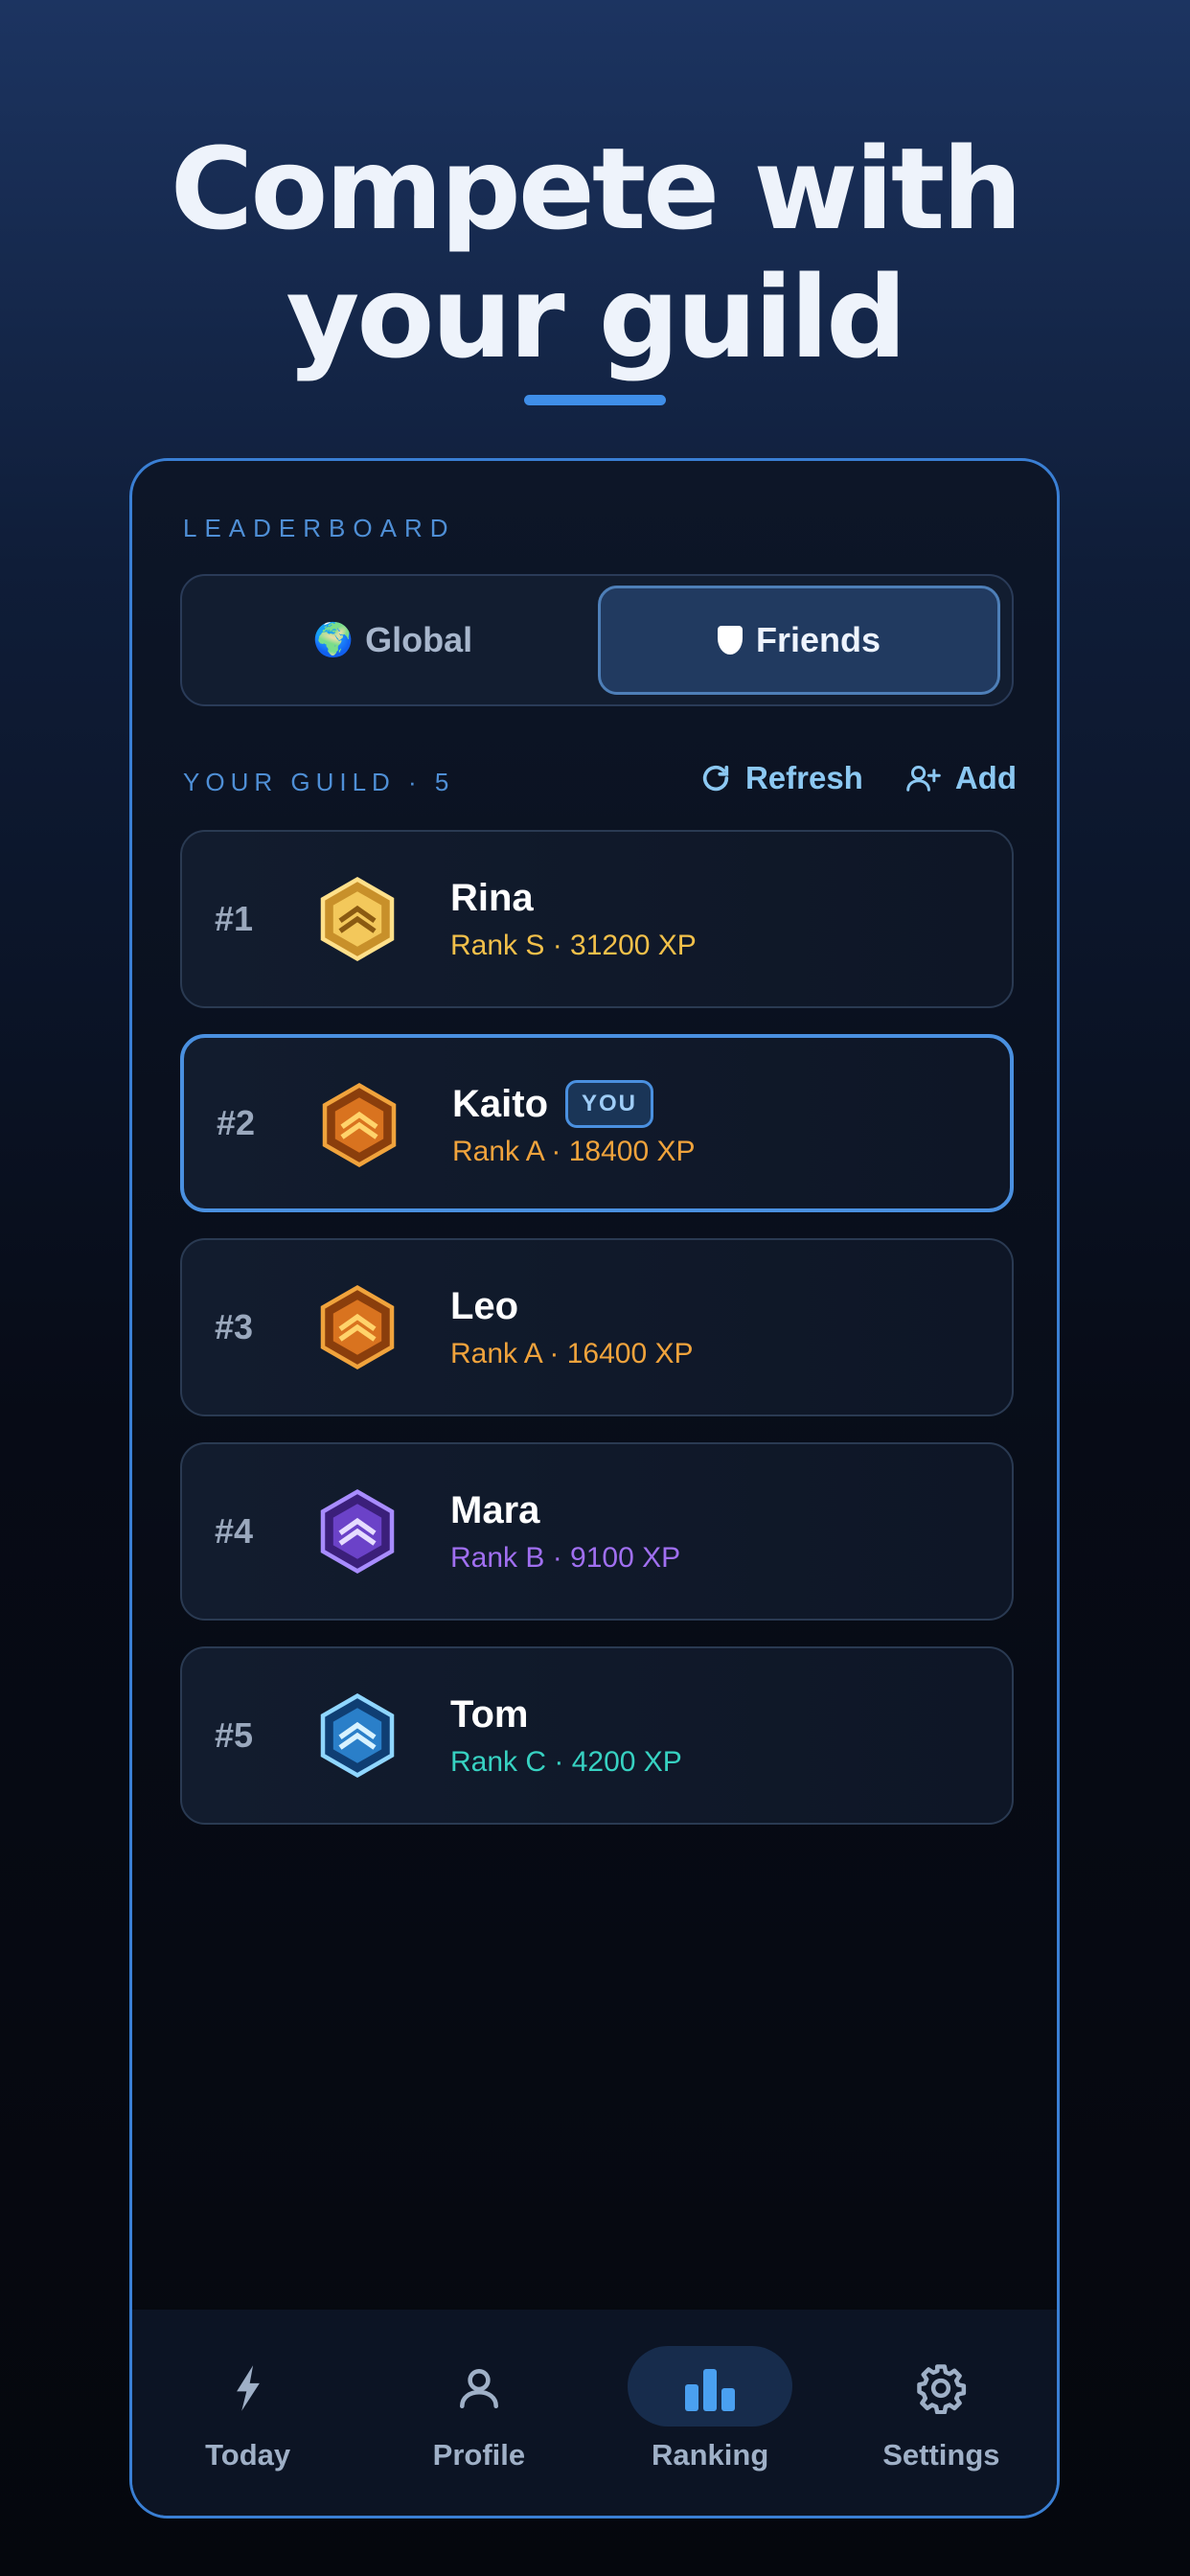 The width and height of the screenshot is (1190, 2576). Describe the element at coordinates (234, 1531) in the screenshot. I see `rank-number: #4` at that location.